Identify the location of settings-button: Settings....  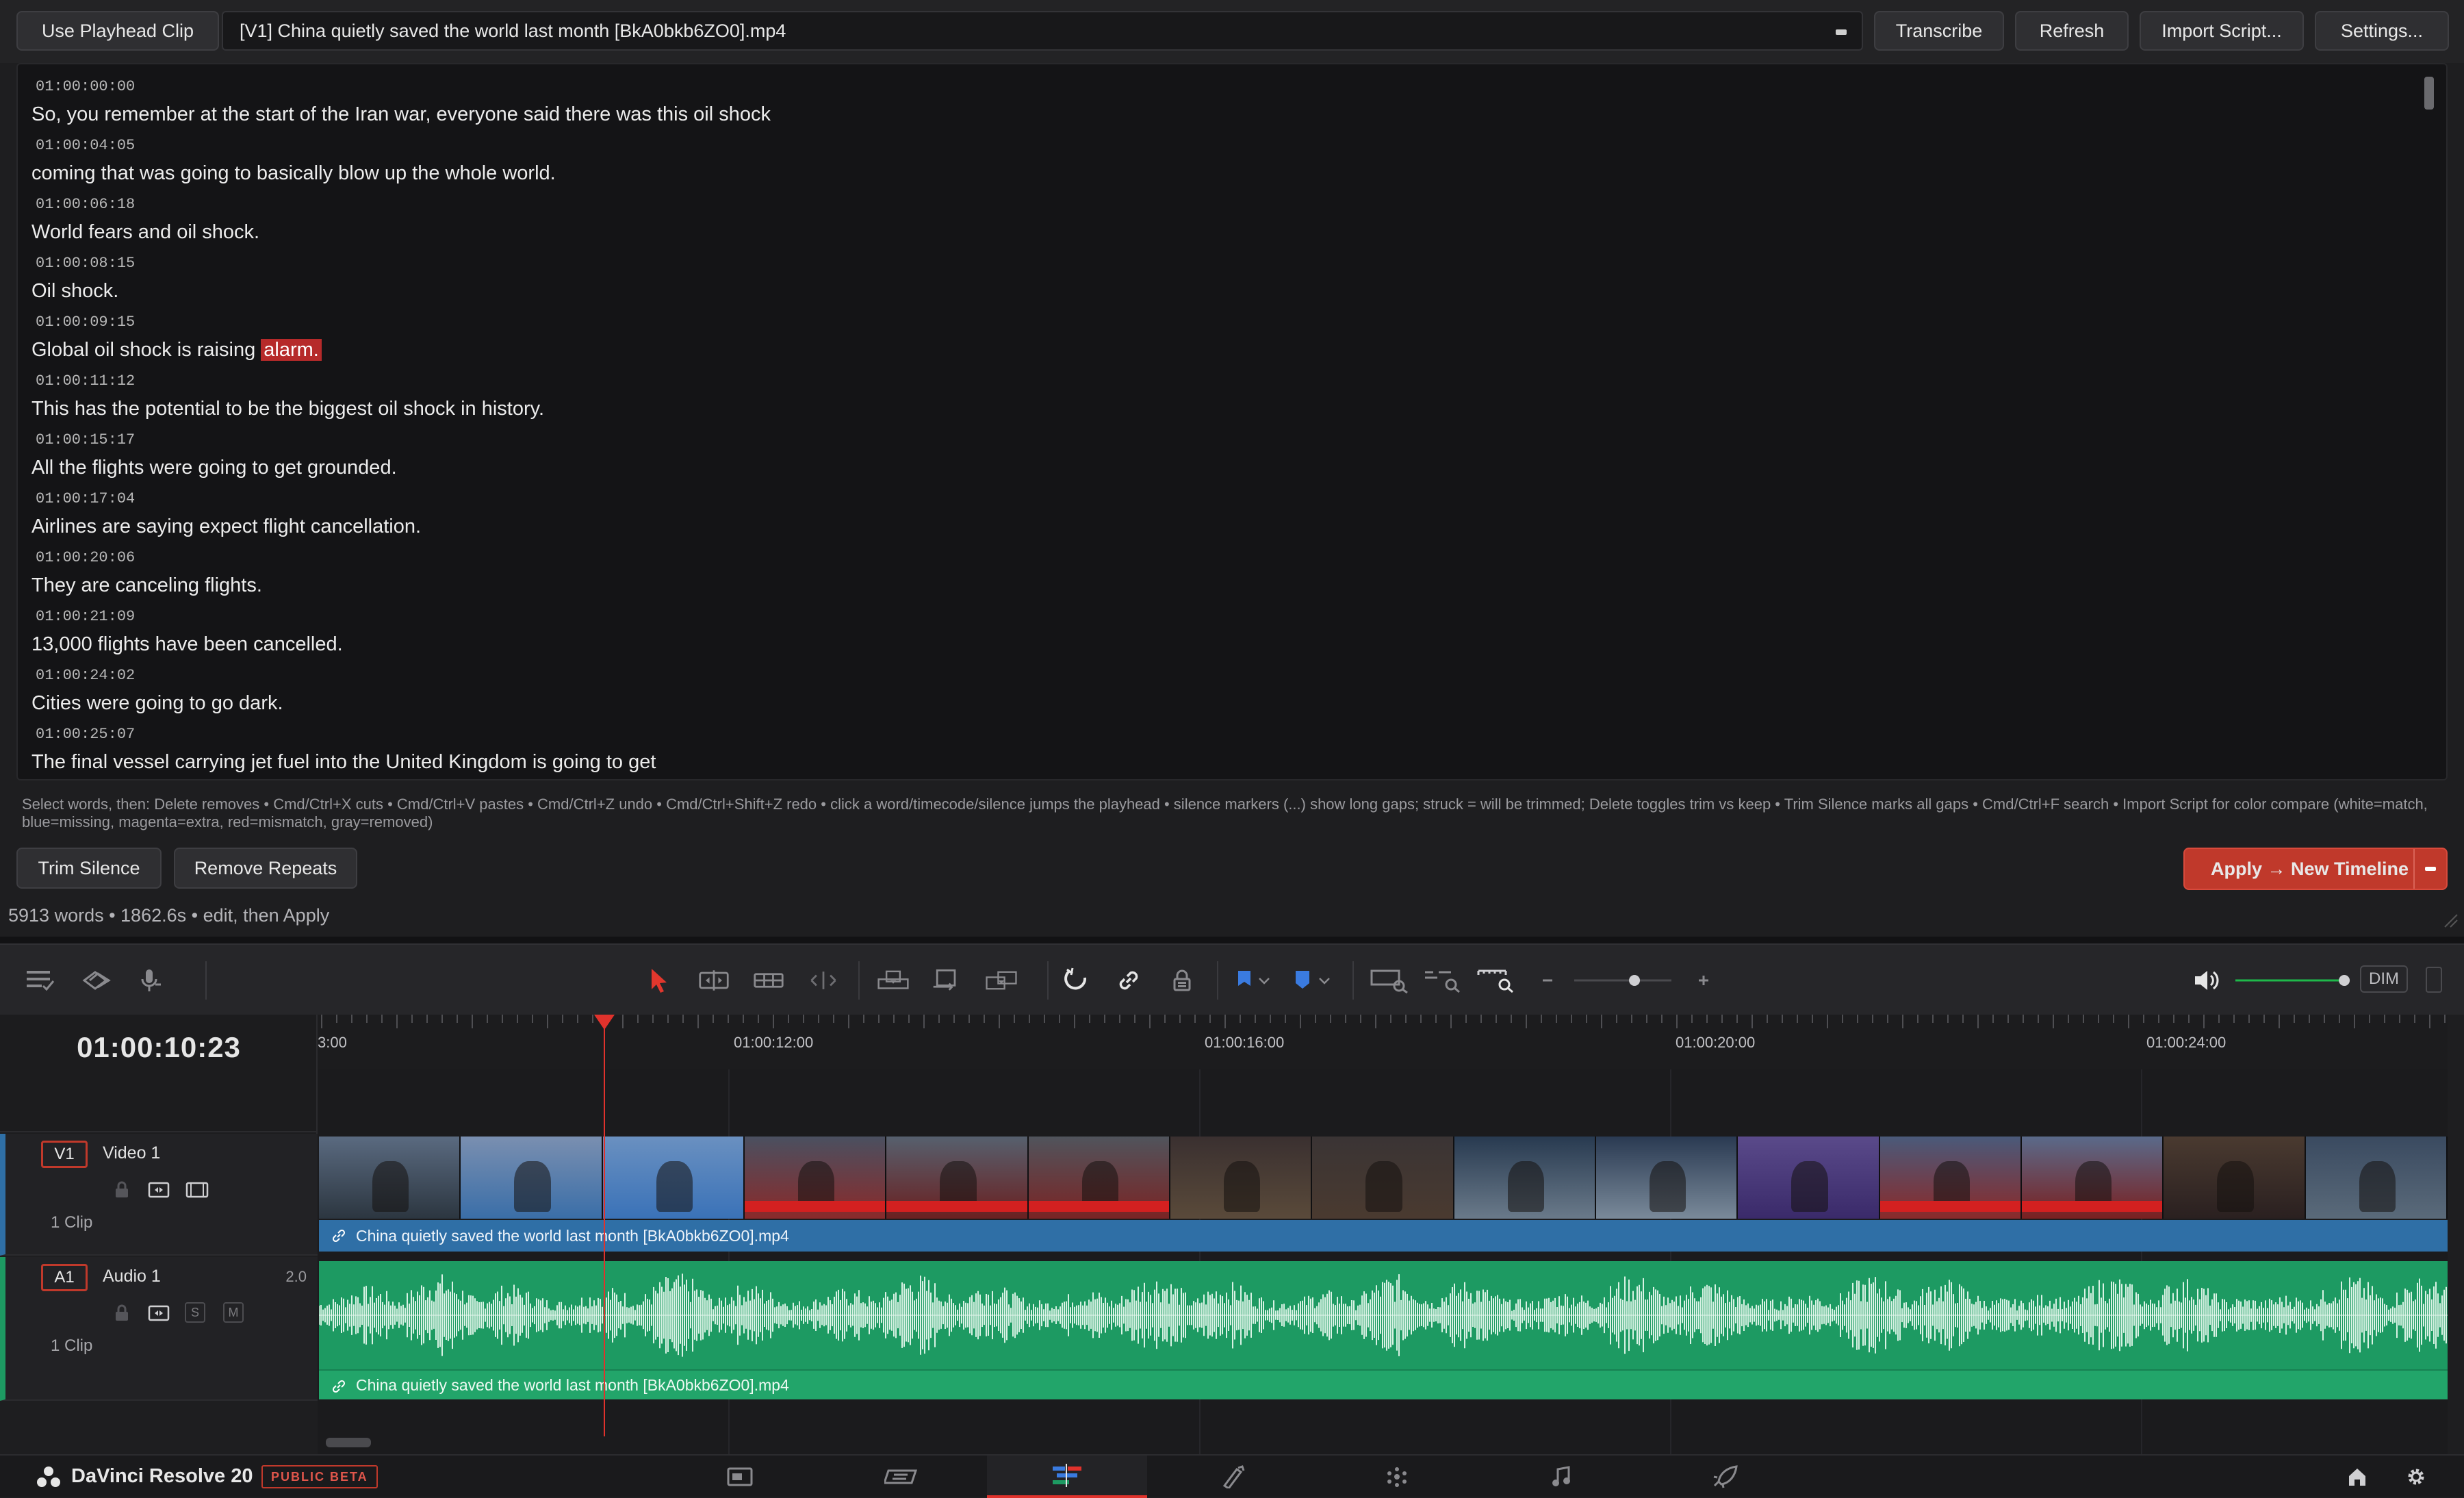
(2382, 31).